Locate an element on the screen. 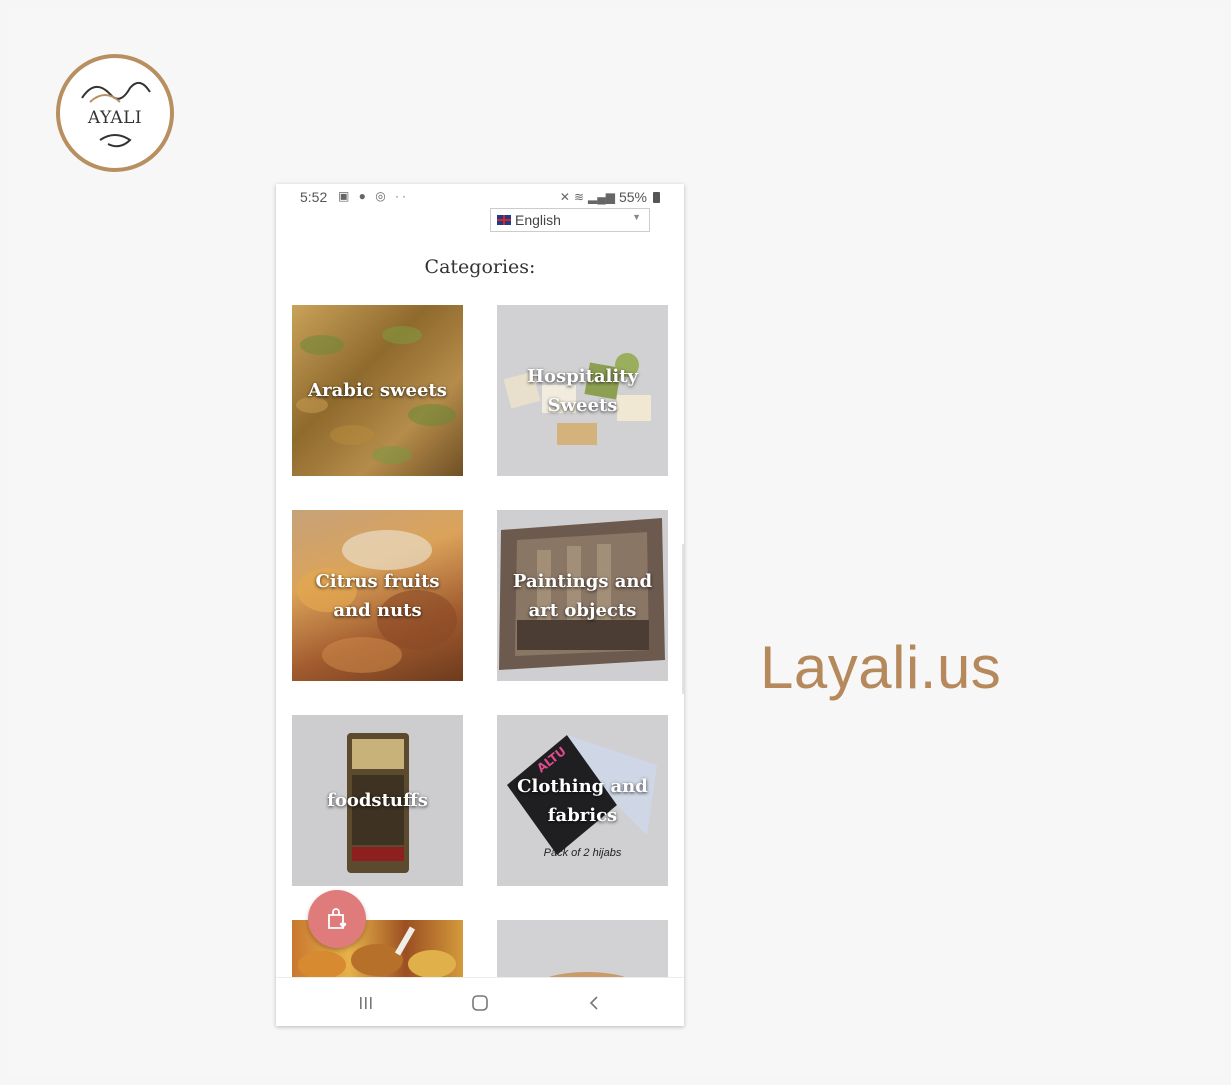 The width and height of the screenshot is (1231, 1085). tile-caption: Pack of 2 hijabs is located at coordinates (582, 853).